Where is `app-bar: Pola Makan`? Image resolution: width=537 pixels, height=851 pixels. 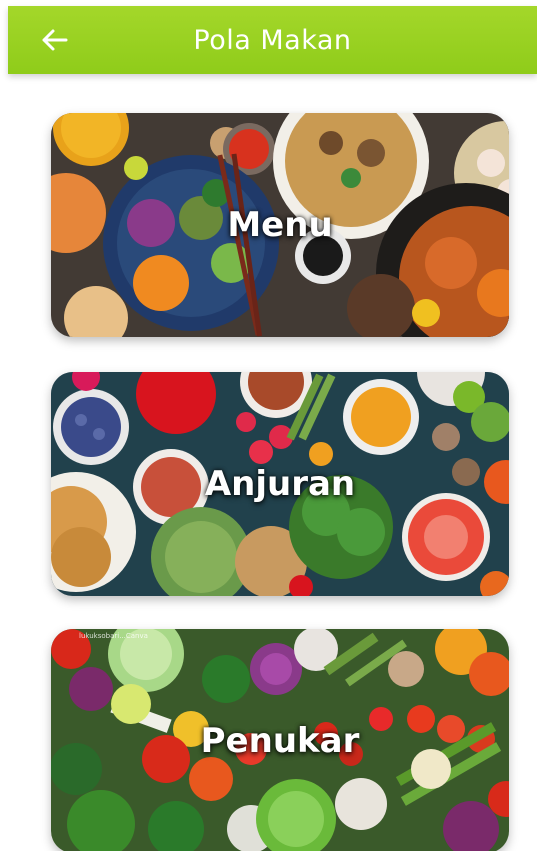 app-bar: Pola Makan is located at coordinates (272, 40).